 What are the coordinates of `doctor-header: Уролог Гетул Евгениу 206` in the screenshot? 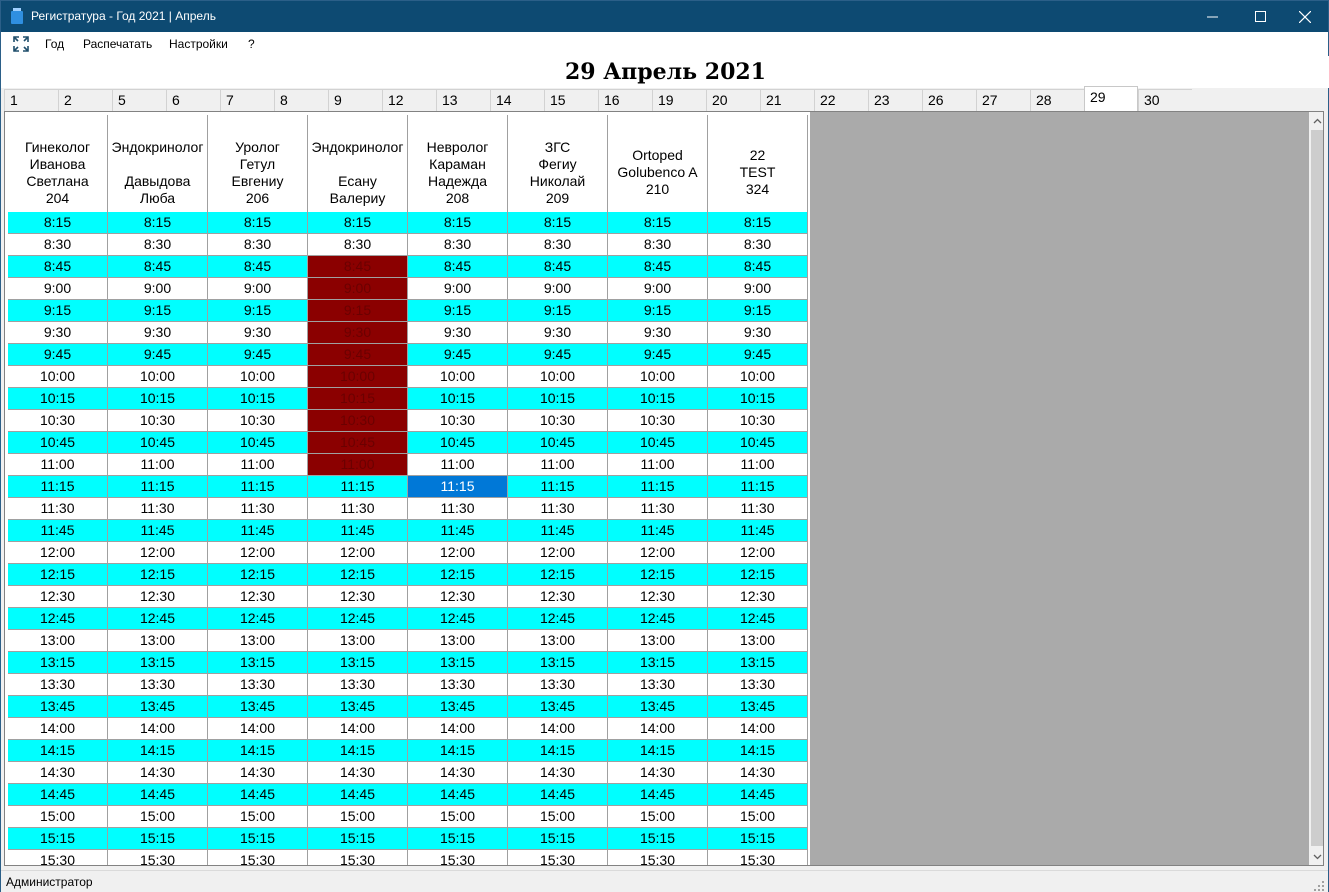 It's located at (258, 163).